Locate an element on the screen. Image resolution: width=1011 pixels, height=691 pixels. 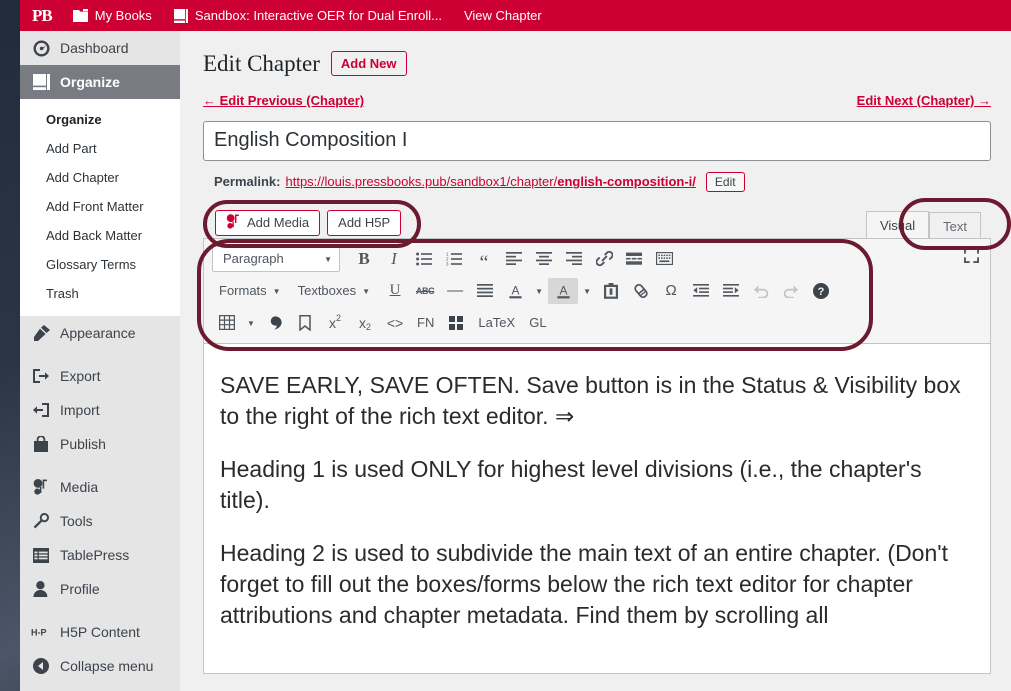
formats-menu: Formats ▼ is located at coordinates (249, 291).